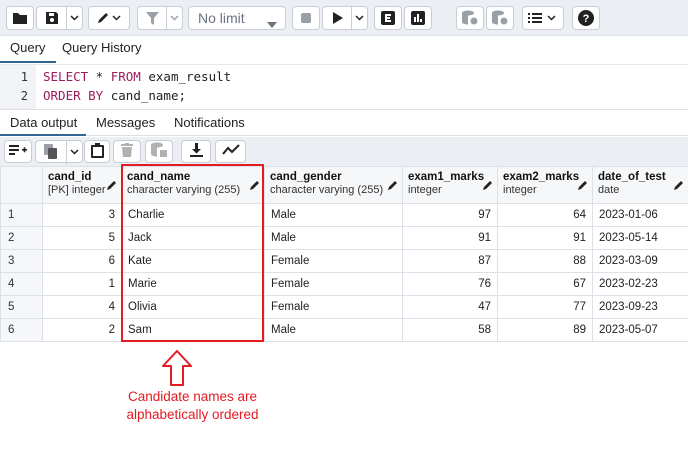 The image size is (688, 456). I want to click on cell-exam2-marks: 64, so click(545, 215).